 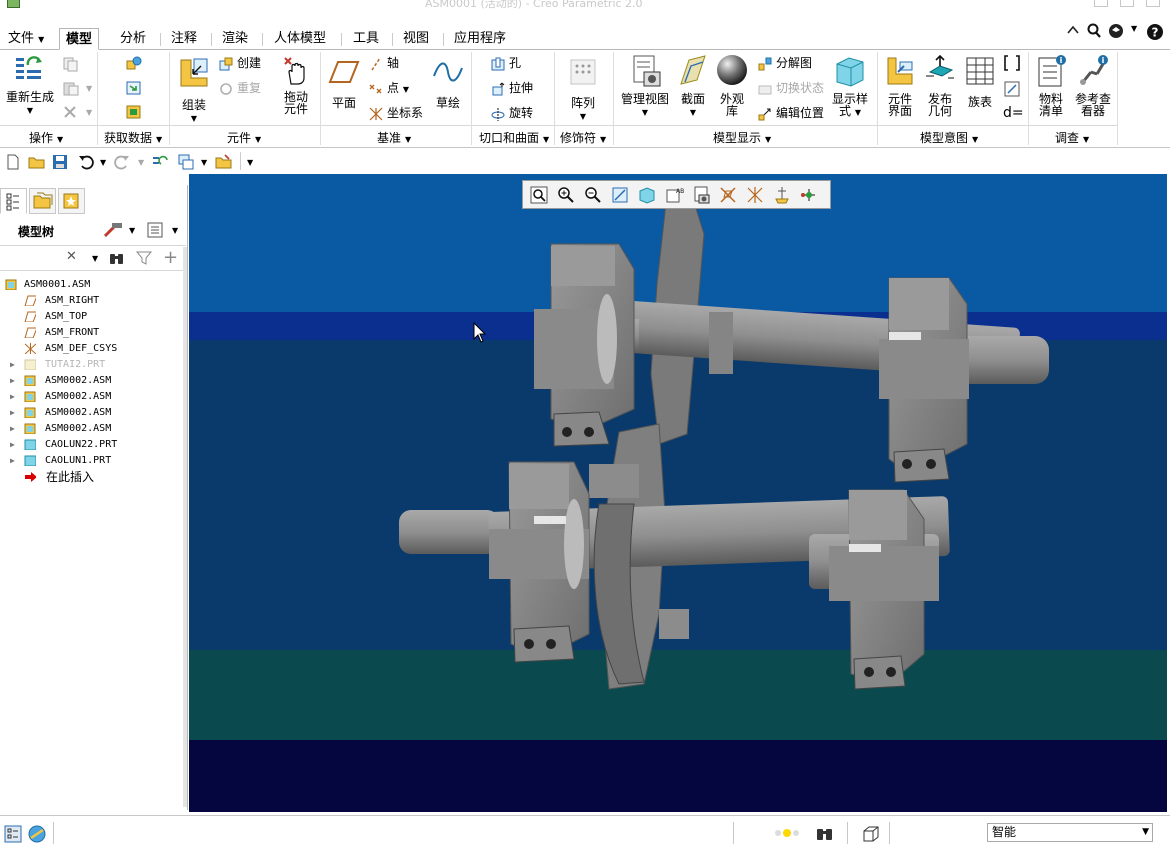 What do you see at coordinates (809, 195) in the screenshot?
I see `spin-center-icon` at bounding box center [809, 195].